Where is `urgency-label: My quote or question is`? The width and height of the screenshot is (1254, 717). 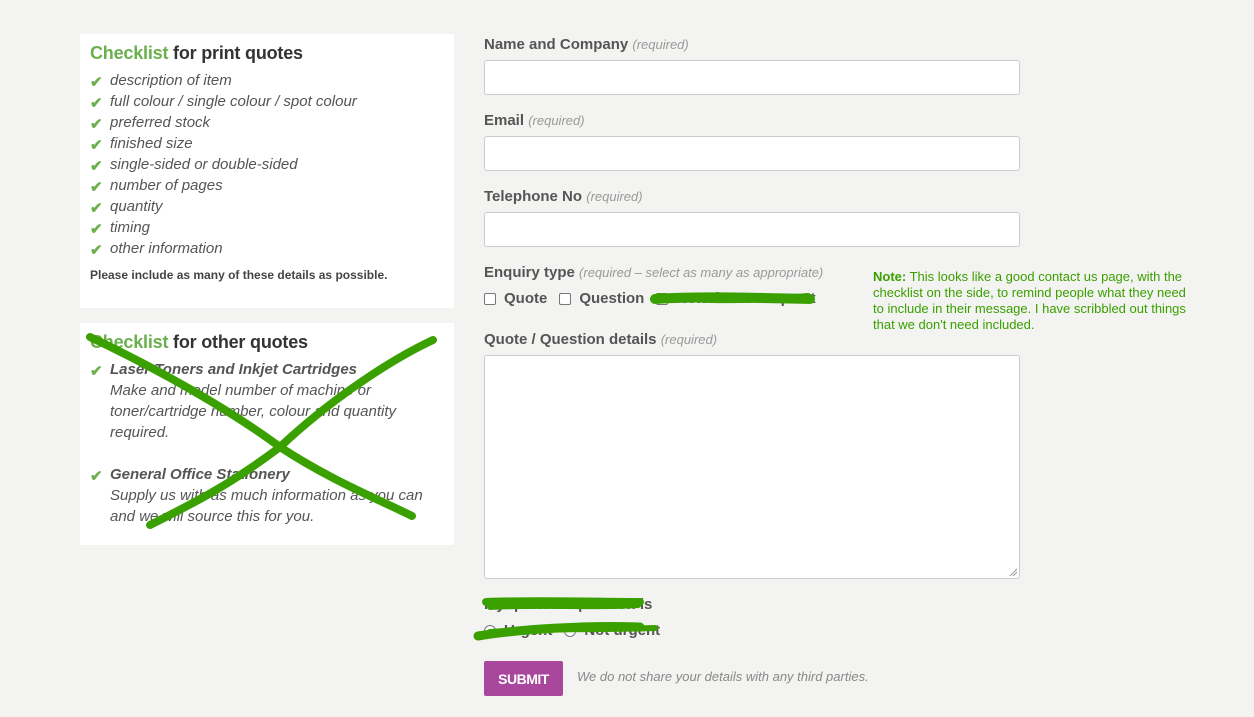 urgency-label: My quote or question is is located at coordinates (568, 604).